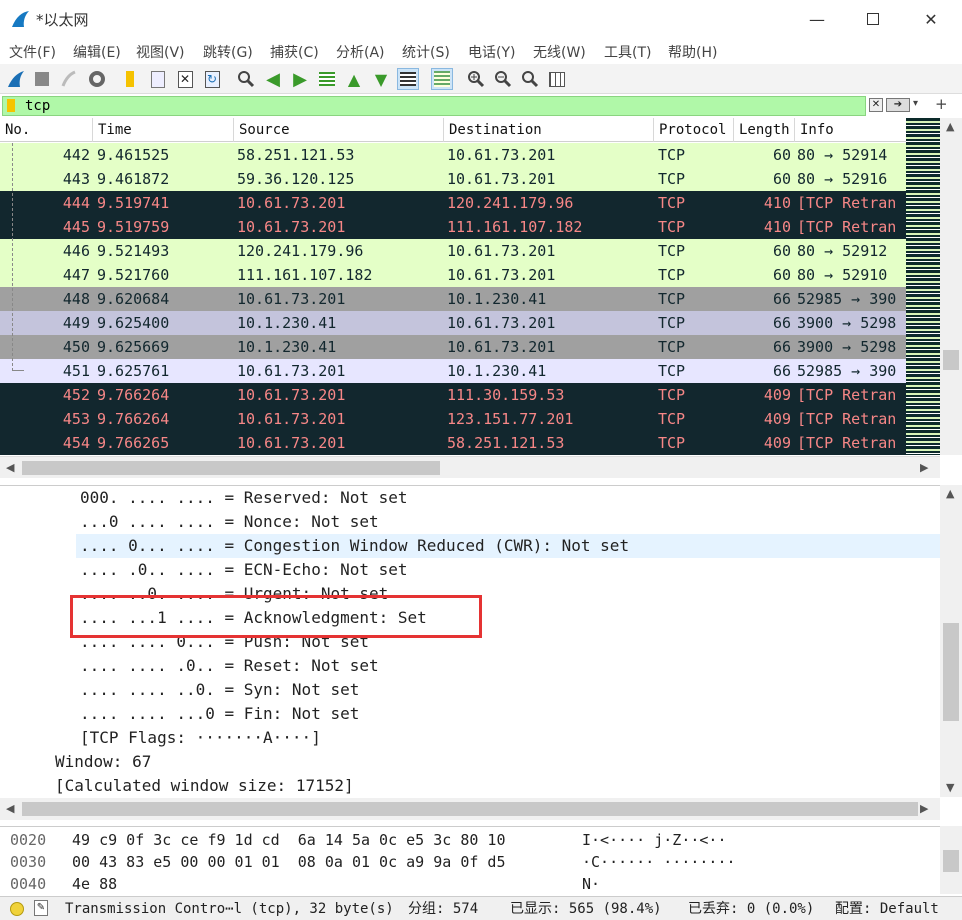 The height and width of the screenshot is (920, 962). I want to click on filter-bookmark-icon, so click(11, 105).